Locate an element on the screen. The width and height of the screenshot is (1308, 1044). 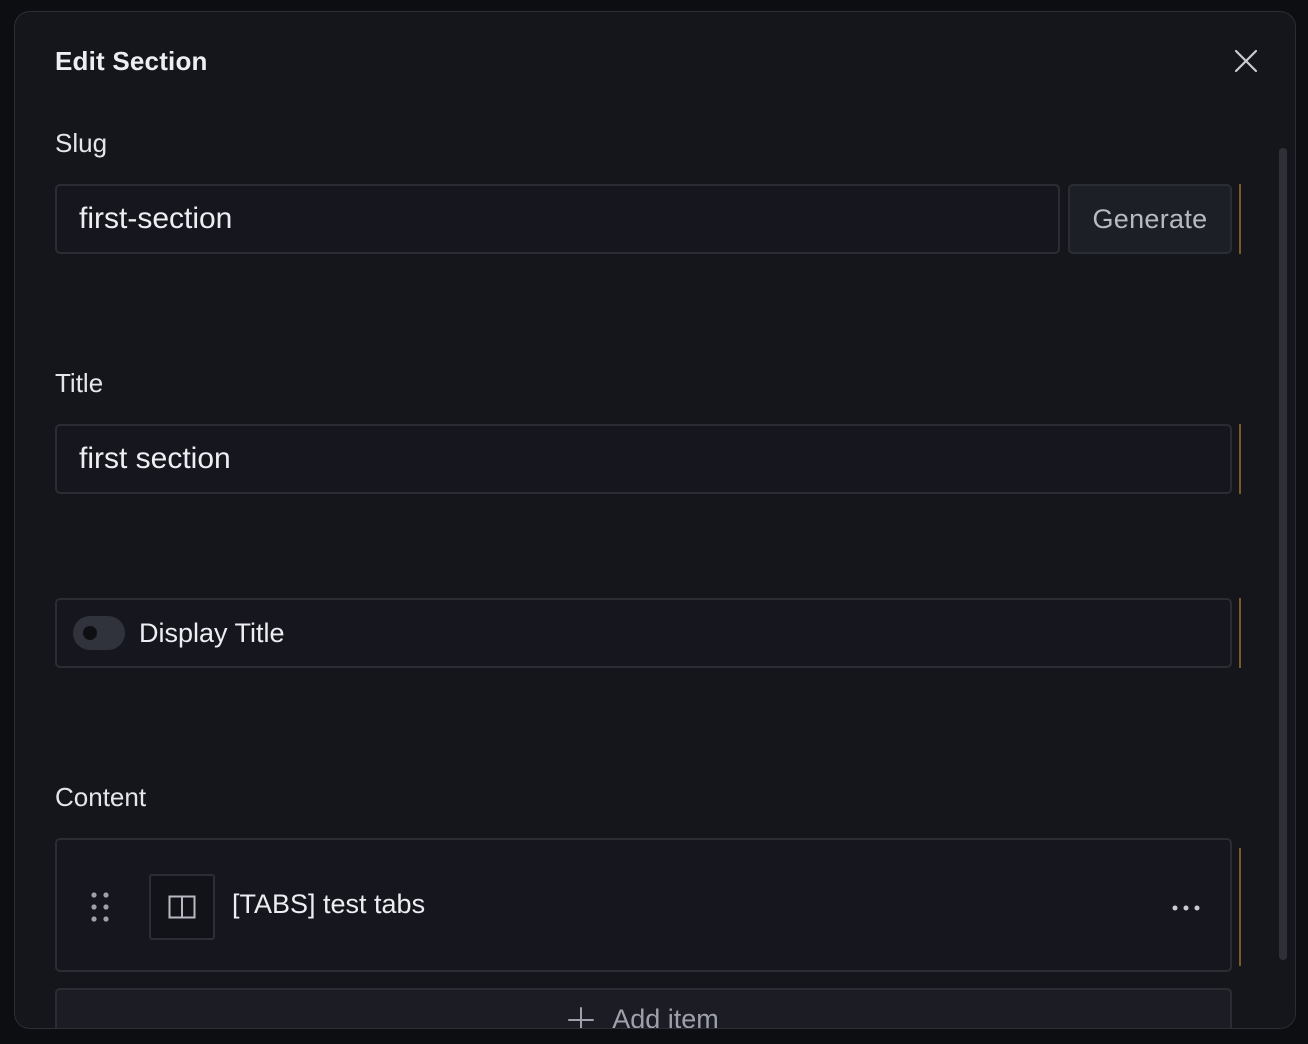
more-options-button is located at coordinates (1186, 908).